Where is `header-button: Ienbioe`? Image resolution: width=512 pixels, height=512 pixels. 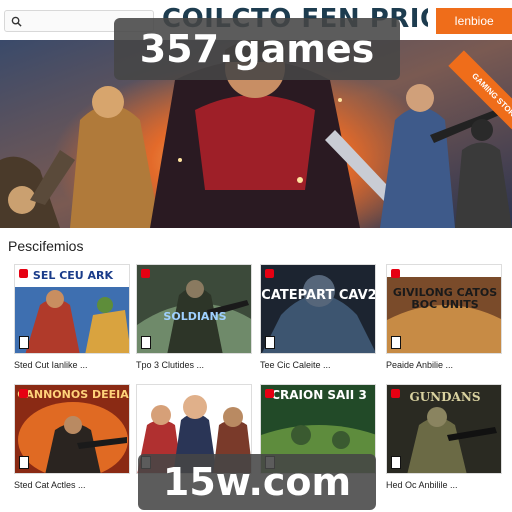
header-button: Ienbioe is located at coordinates (474, 21).